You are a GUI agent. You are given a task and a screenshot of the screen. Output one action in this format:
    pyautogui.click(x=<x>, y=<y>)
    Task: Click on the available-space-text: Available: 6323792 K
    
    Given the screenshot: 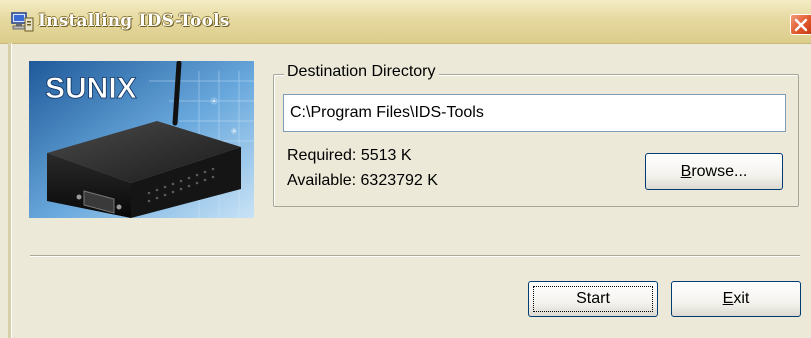 What is the action you would take?
    pyautogui.click(x=362, y=180)
    